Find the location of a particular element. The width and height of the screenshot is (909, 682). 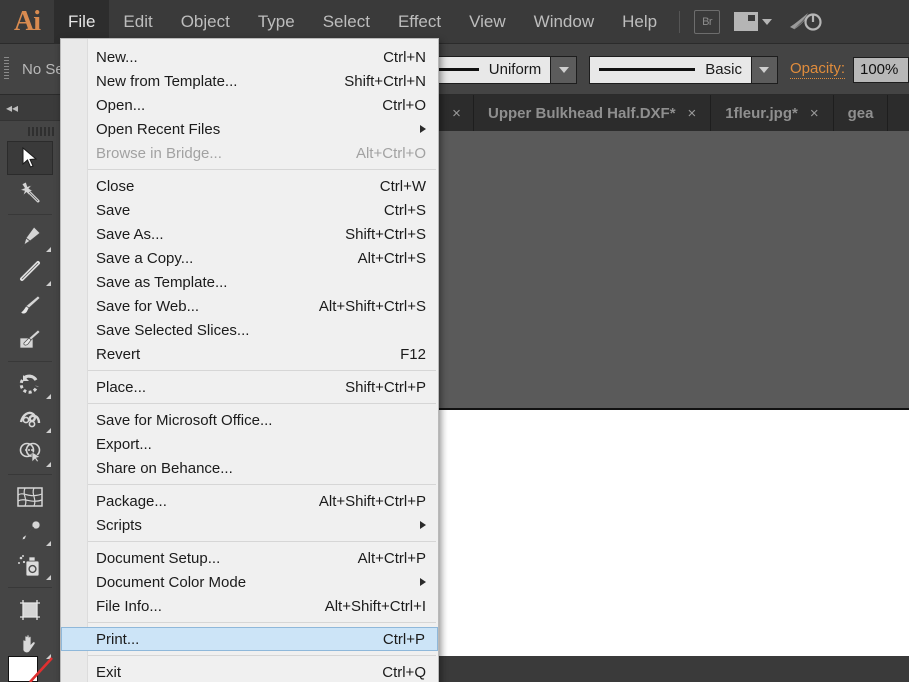

menu-item-print: Print... Ctrl+P is located at coordinates (249, 639).